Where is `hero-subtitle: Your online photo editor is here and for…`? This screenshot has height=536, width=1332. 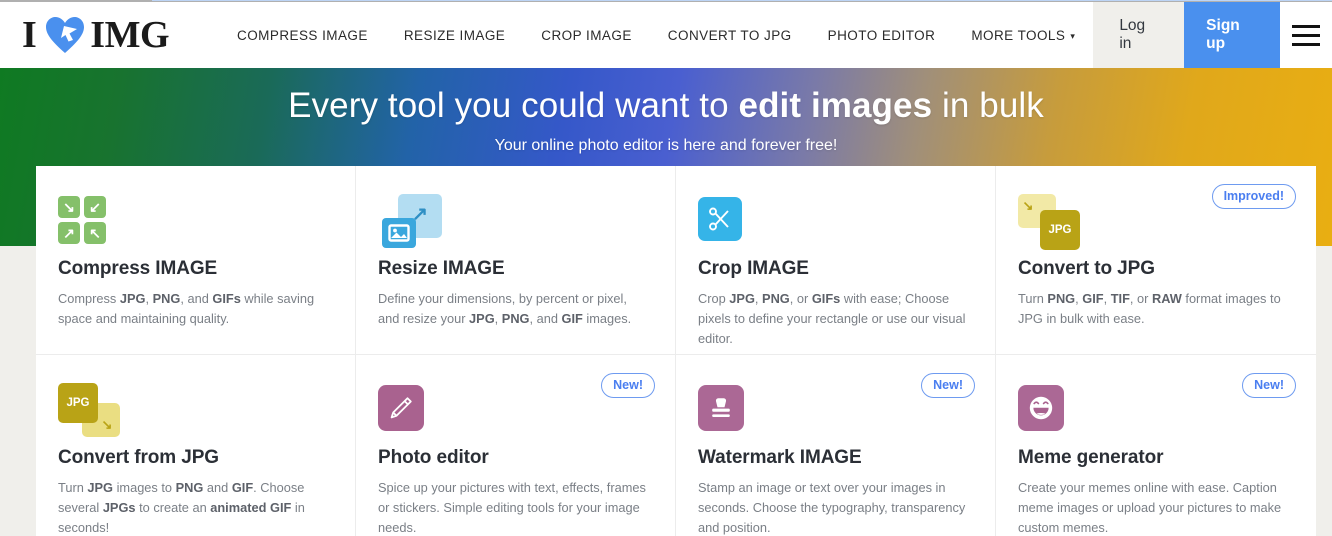 hero-subtitle: Your online photo editor is here and for… is located at coordinates (666, 145).